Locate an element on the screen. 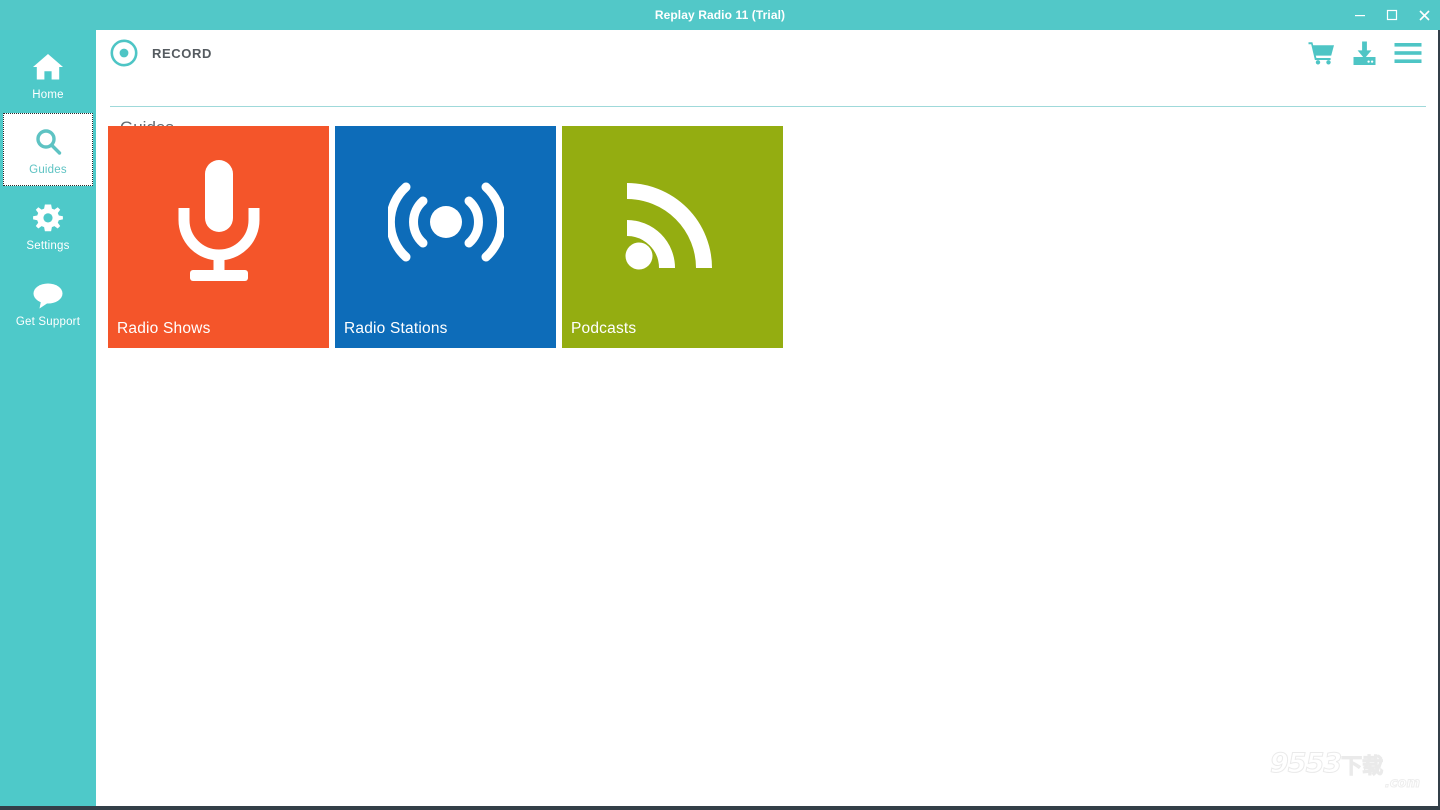  watermark-number: 9553 is located at coordinates (1305, 763).